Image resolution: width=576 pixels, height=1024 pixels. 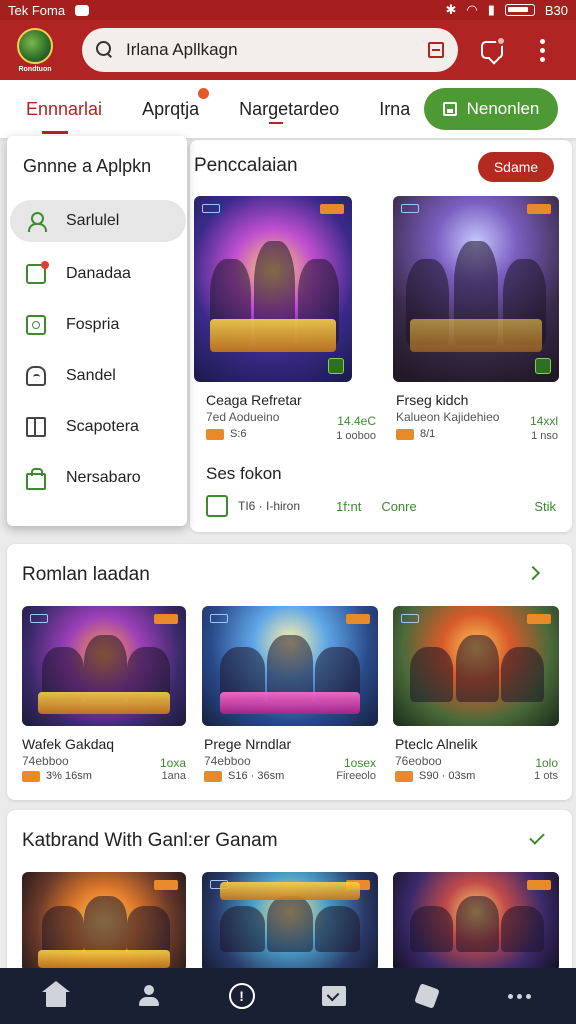 I want to click on game-tag: 8/1, so click(x=415, y=434).